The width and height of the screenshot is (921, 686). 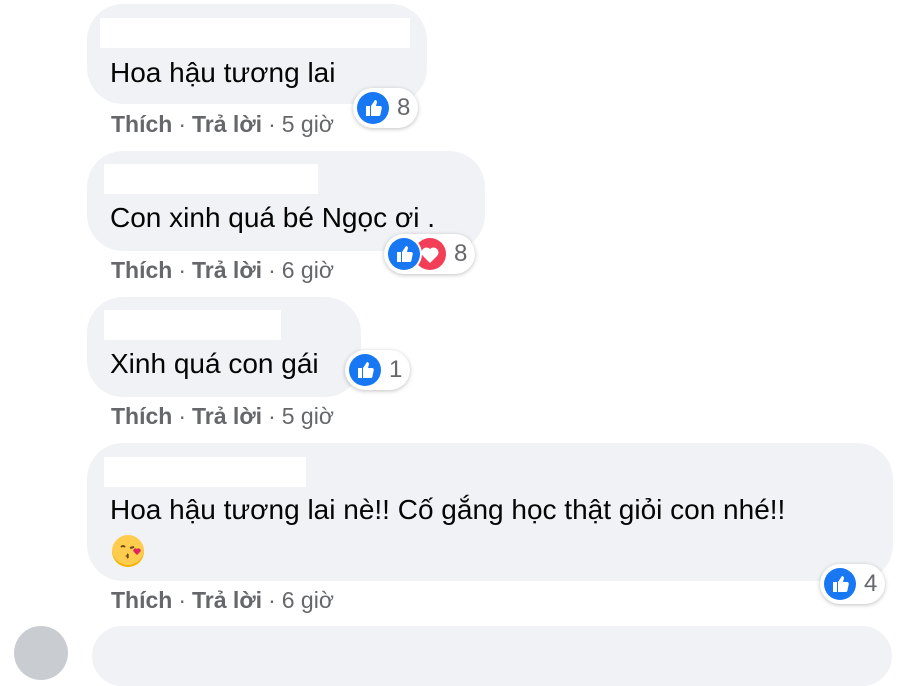 I want to click on avatar, so click(x=41, y=653).